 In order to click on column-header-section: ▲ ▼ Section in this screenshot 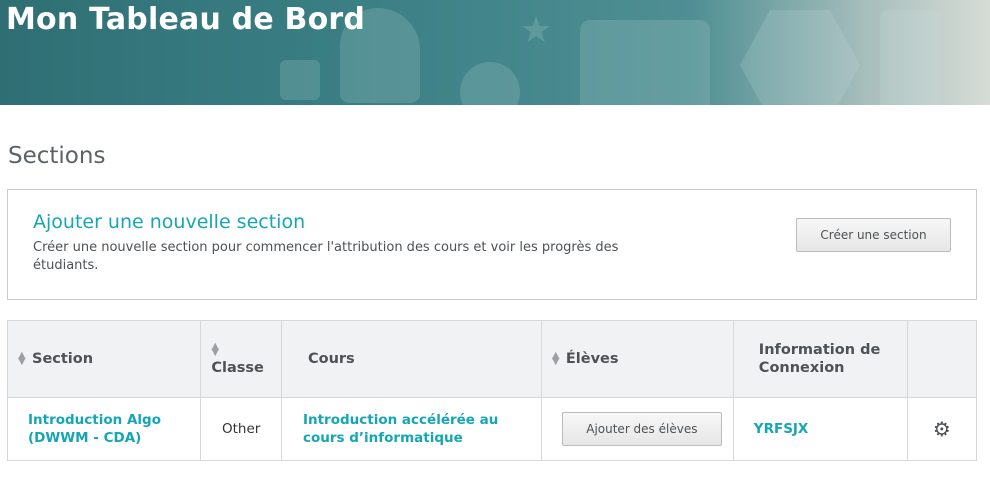, I will do `click(104, 359)`.